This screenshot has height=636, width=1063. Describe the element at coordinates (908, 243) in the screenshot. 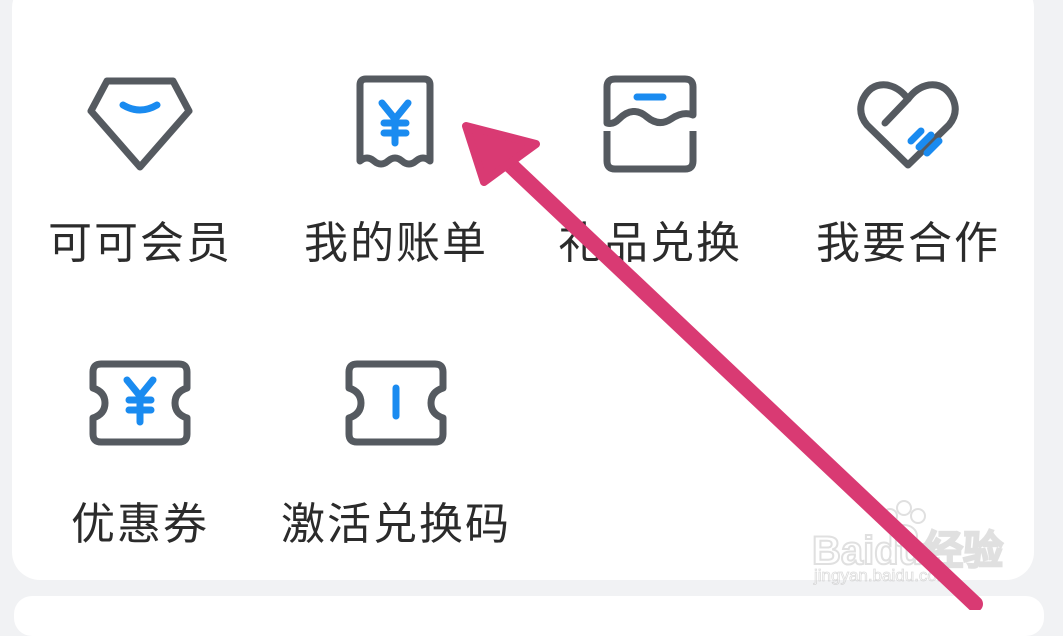

I see `menu-item-label: 我要合作` at that location.